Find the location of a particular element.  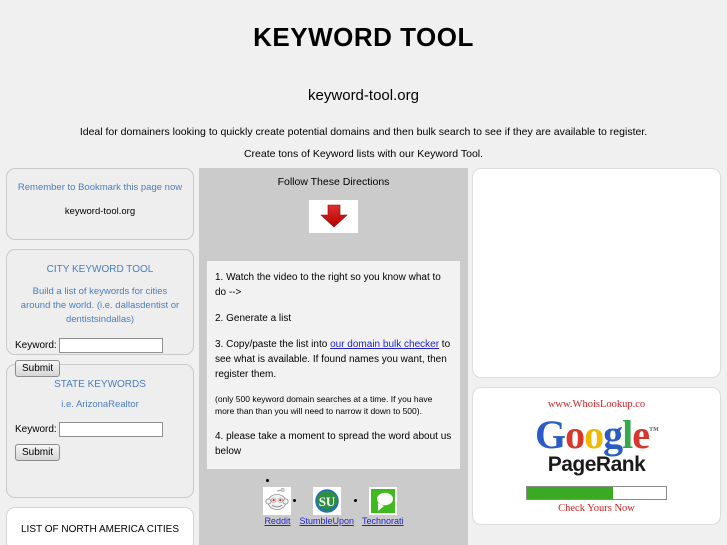

google-letter-o2: o is located at coordinates (594, 434).